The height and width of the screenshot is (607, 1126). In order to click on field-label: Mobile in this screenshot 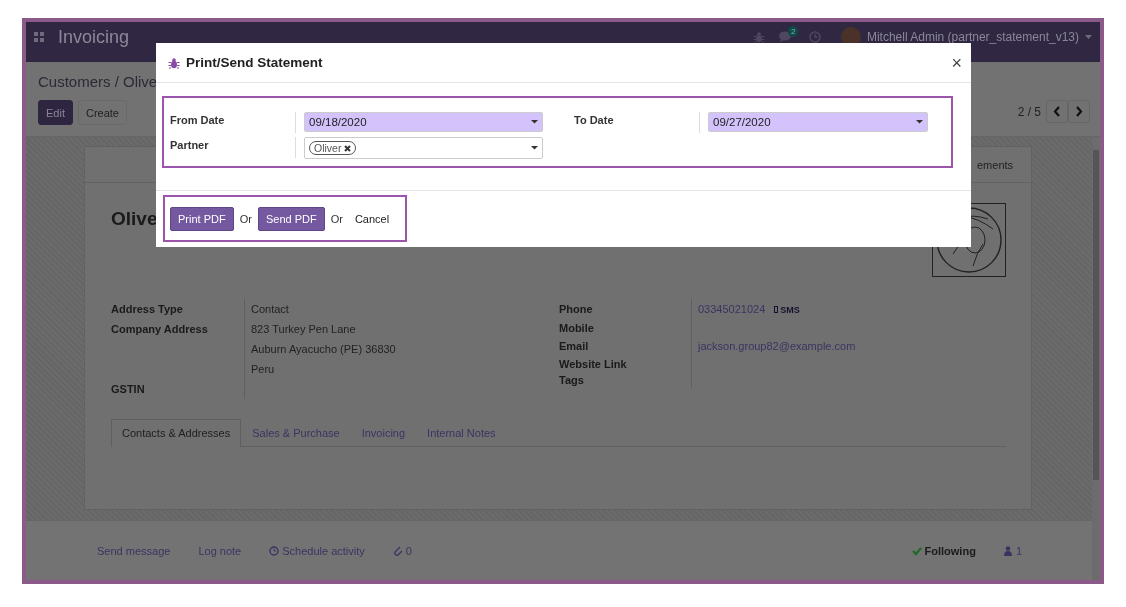, I will do `click(577, 328)`.